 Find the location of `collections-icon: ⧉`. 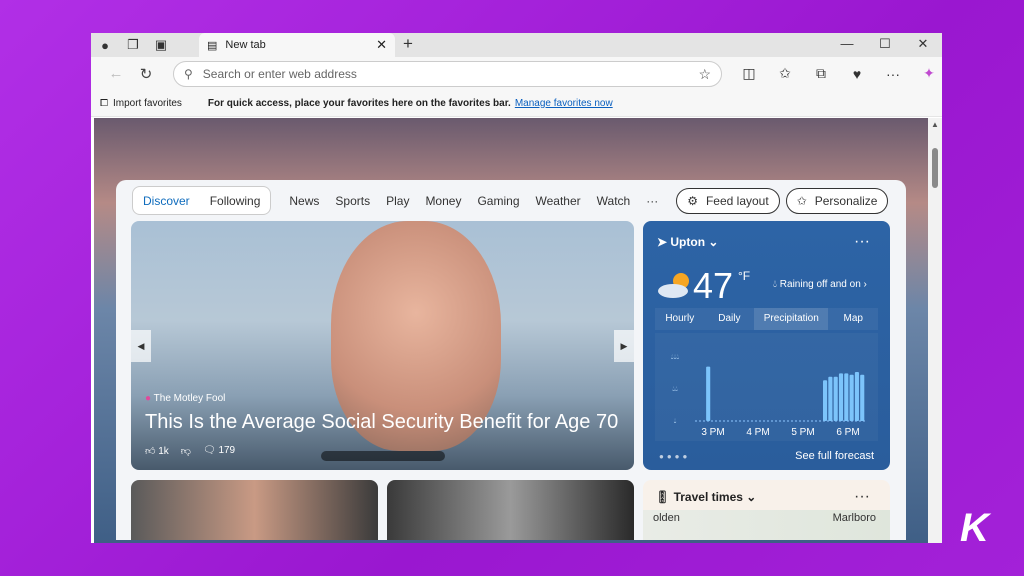

collections-icon: ⧉ is located at coordinates (821, 73).